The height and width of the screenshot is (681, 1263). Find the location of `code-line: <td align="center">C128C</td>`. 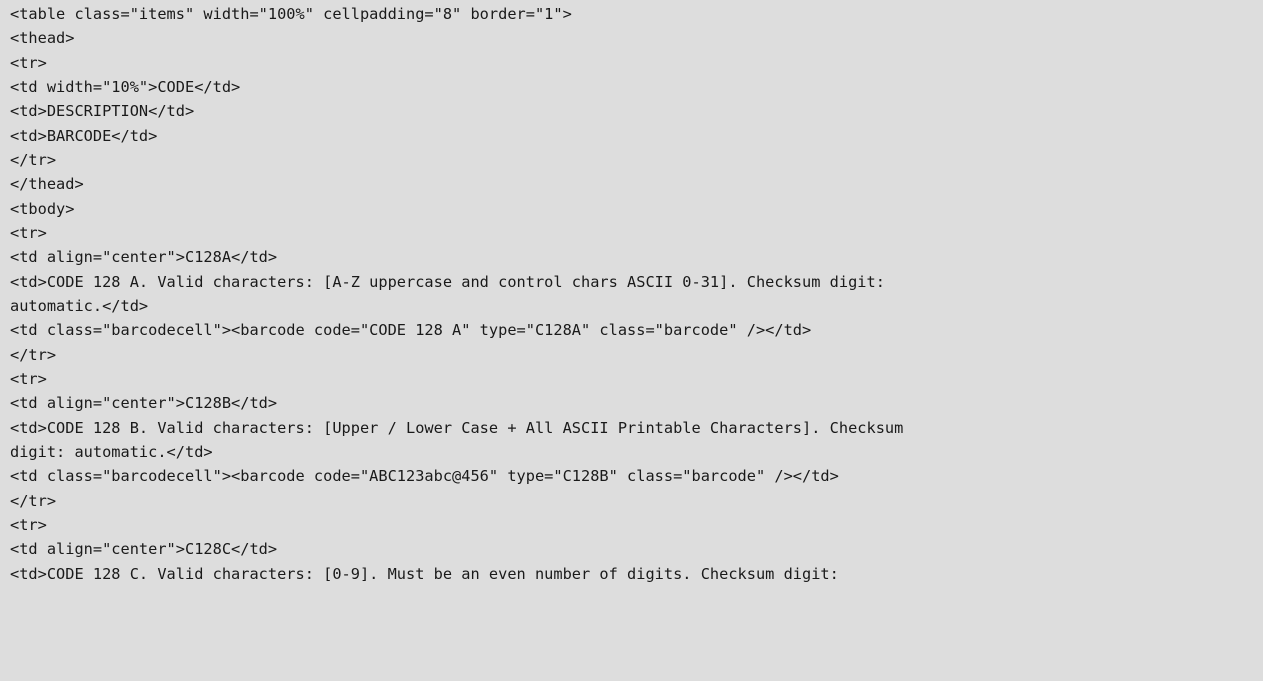

code-line: <td align="center">C128C</td> is located at coordinates (144, 549).